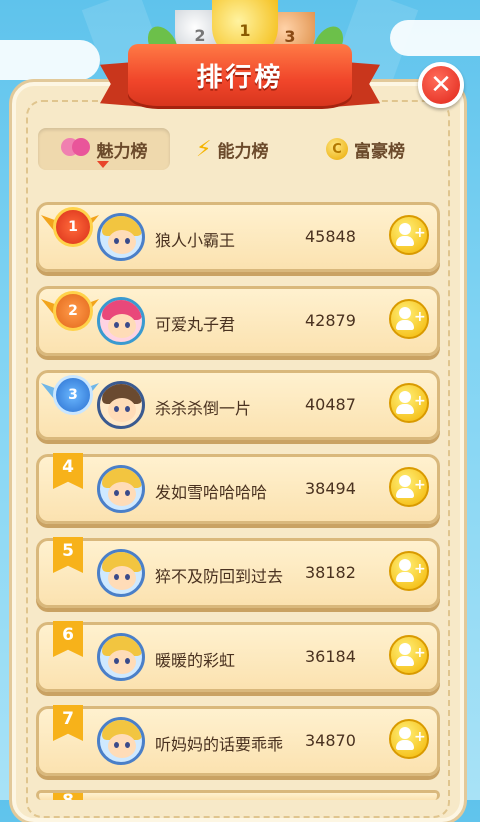 This screenshot has width=480, height=822. I want to click on player-name: 暖暖的彩虹, so click(195, 660).